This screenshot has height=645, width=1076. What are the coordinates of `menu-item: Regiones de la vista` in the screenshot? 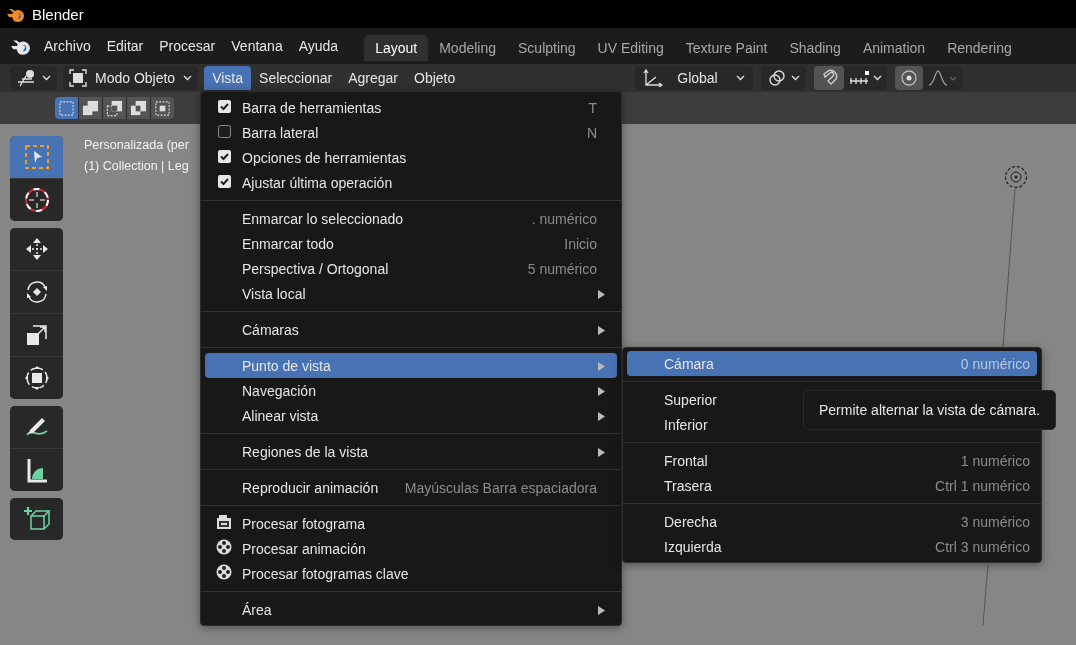 It's located at (411, 451).